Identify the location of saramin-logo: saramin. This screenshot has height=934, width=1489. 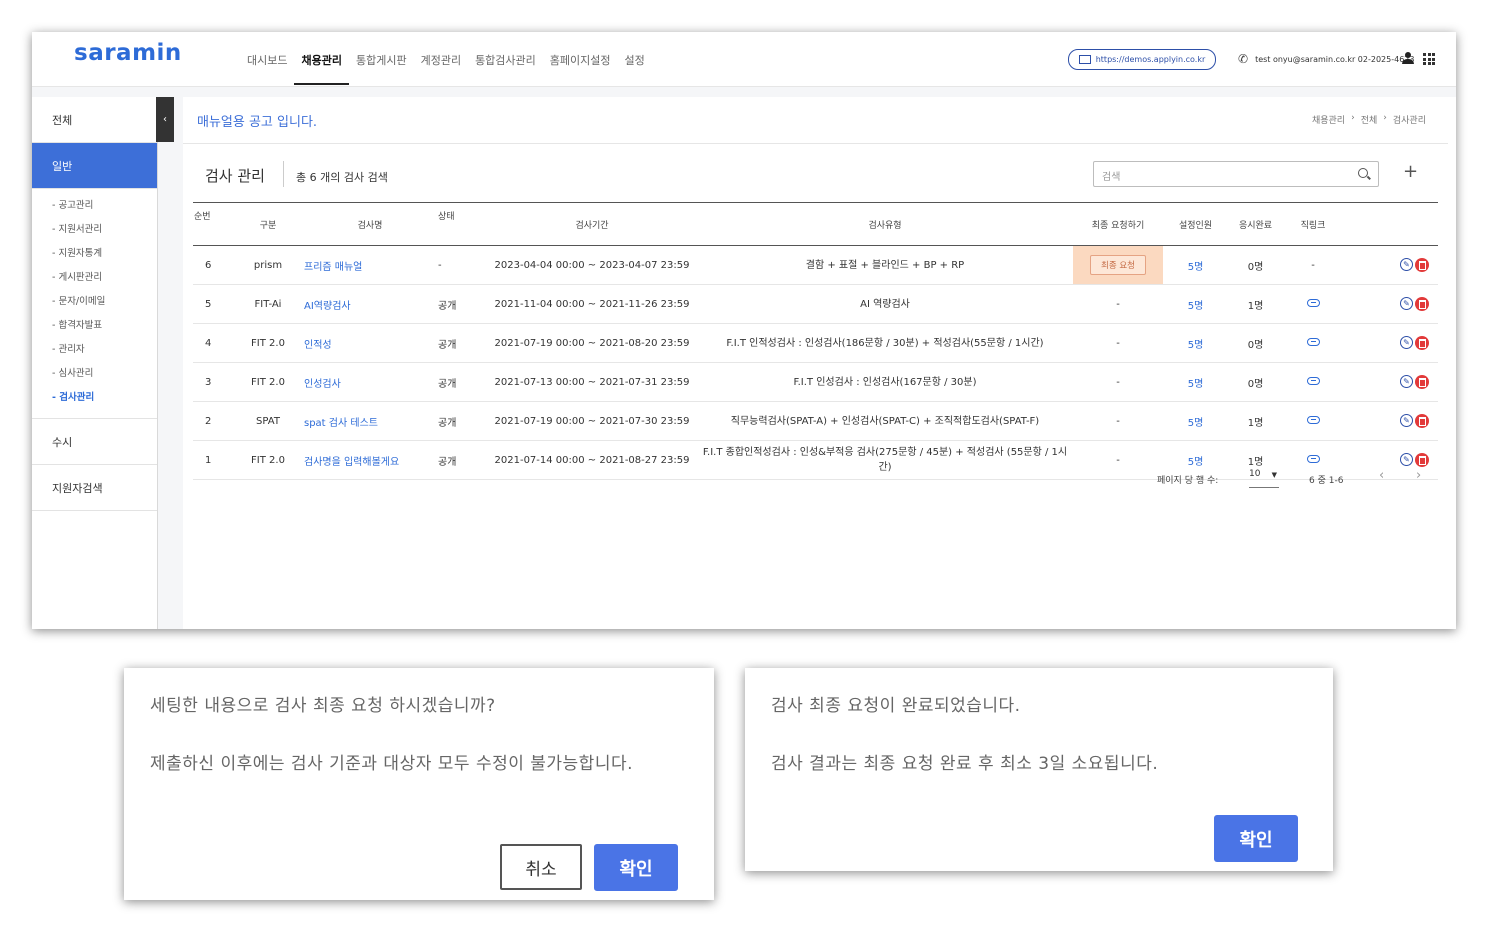
(128, 53).